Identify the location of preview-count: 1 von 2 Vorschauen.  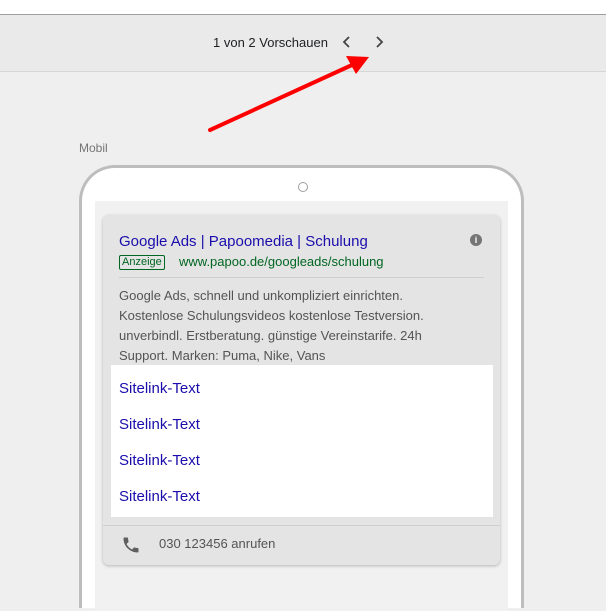
(270, 42).